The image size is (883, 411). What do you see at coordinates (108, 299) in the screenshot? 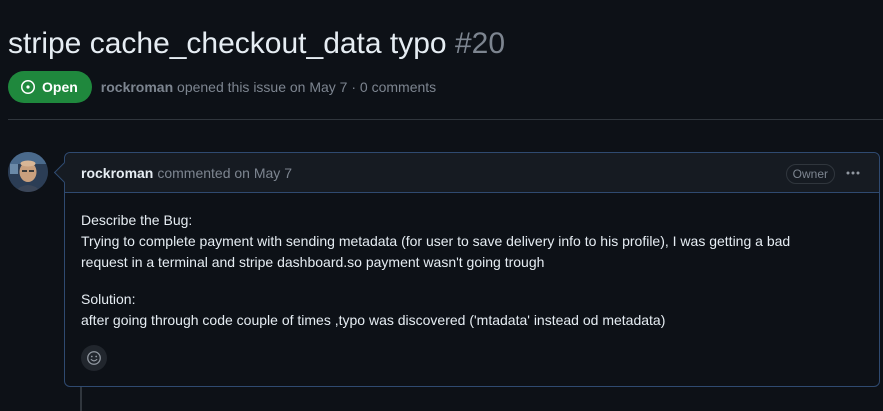
I see `solution-heading: Solution:` at bounding box center [108, 299].